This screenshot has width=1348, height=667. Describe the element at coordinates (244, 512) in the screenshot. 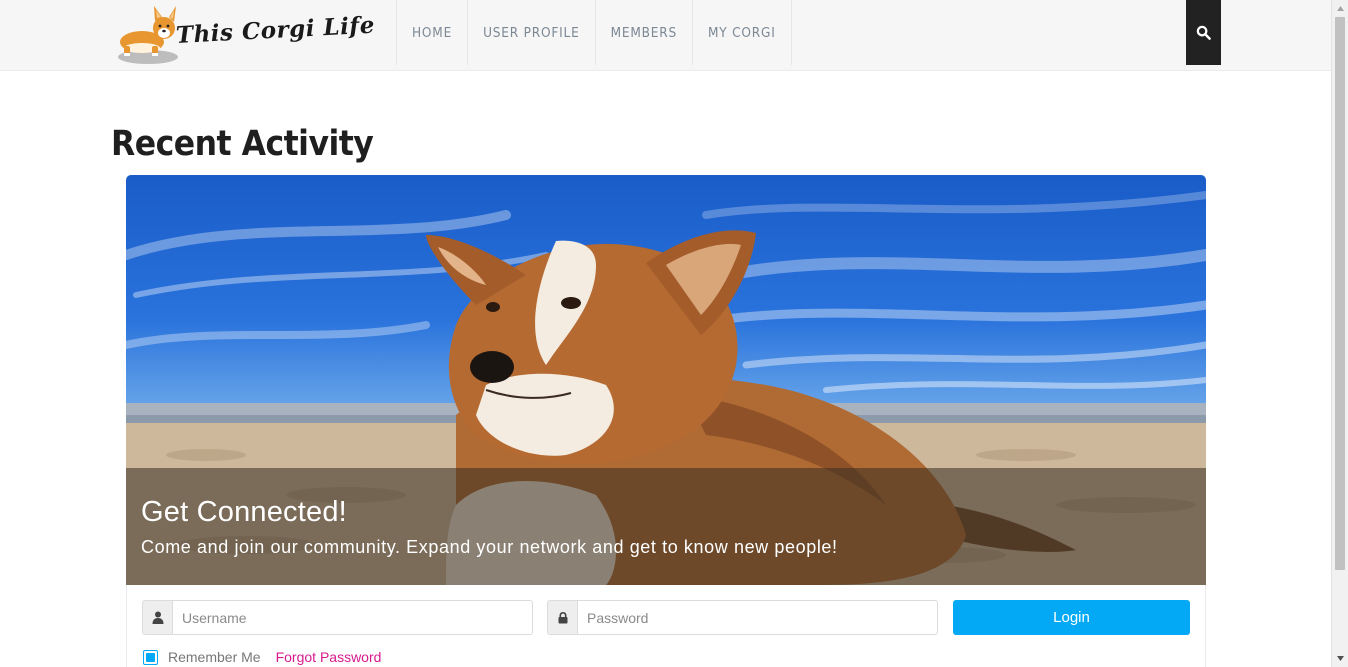

I see `hero-title: Get Connected!` at that location.